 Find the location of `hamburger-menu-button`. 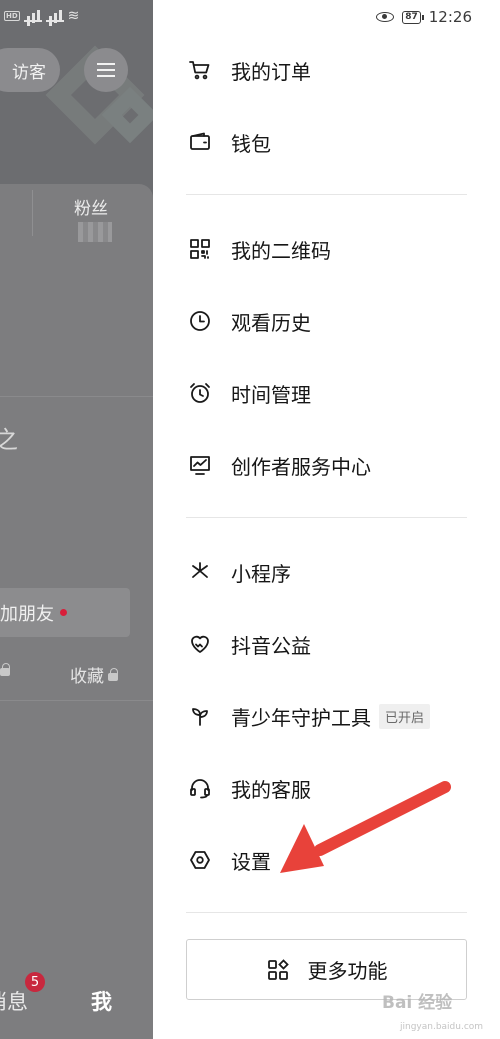

hamburger-menu-button is located at coordinates (106, 70).